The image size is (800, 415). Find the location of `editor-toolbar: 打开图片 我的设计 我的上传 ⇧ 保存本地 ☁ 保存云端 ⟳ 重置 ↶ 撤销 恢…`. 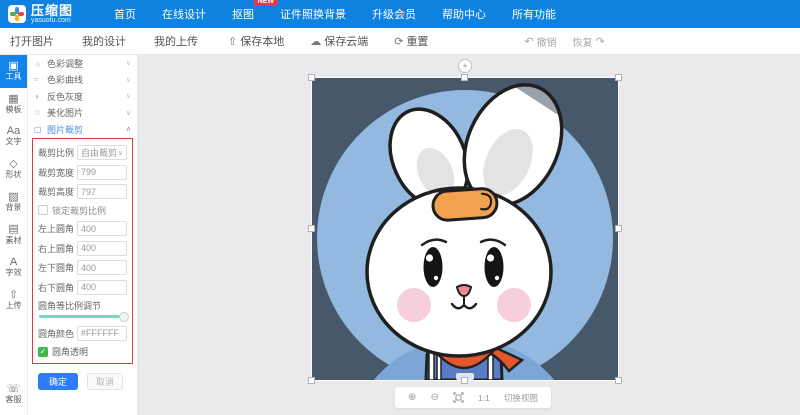

editor-toolbar: 打开图片 我的设计 我的上传 ⇧ 保存本地 ☁ 保存云端 ⟳ 重置 ↶ 撤销 恢… is located at coordinates (400, 41).